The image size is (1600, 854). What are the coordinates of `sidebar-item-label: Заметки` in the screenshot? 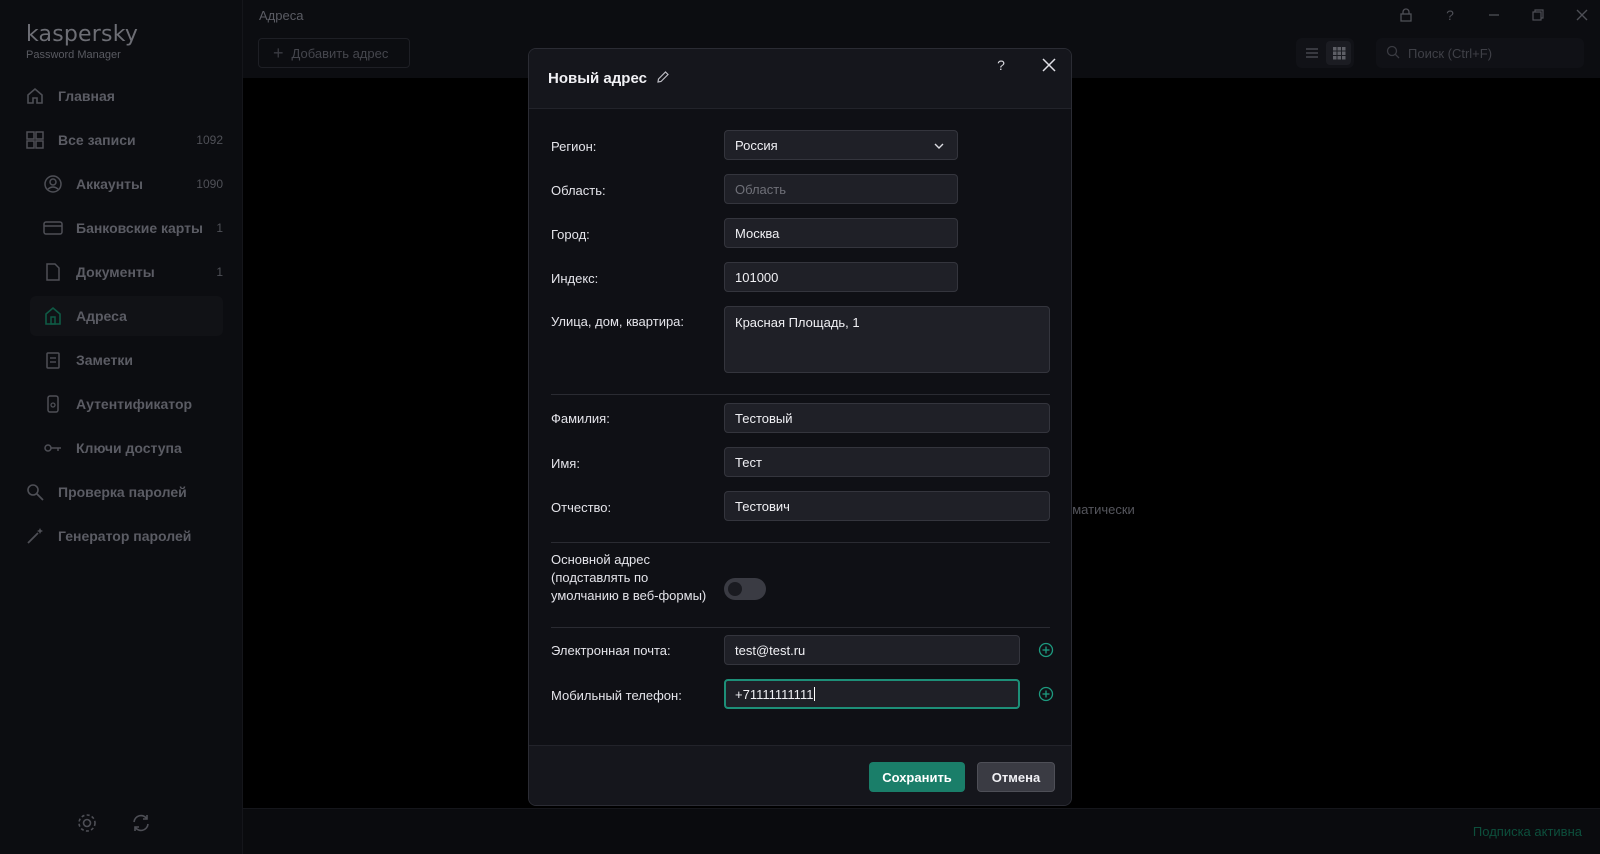 It's located at (104, 360).